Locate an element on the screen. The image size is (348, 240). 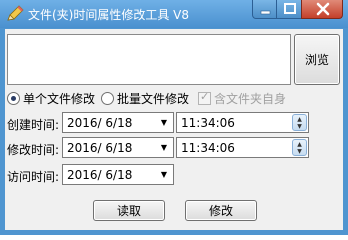
modified-time-label: 修改时间: is located at coordinates (33, 150).